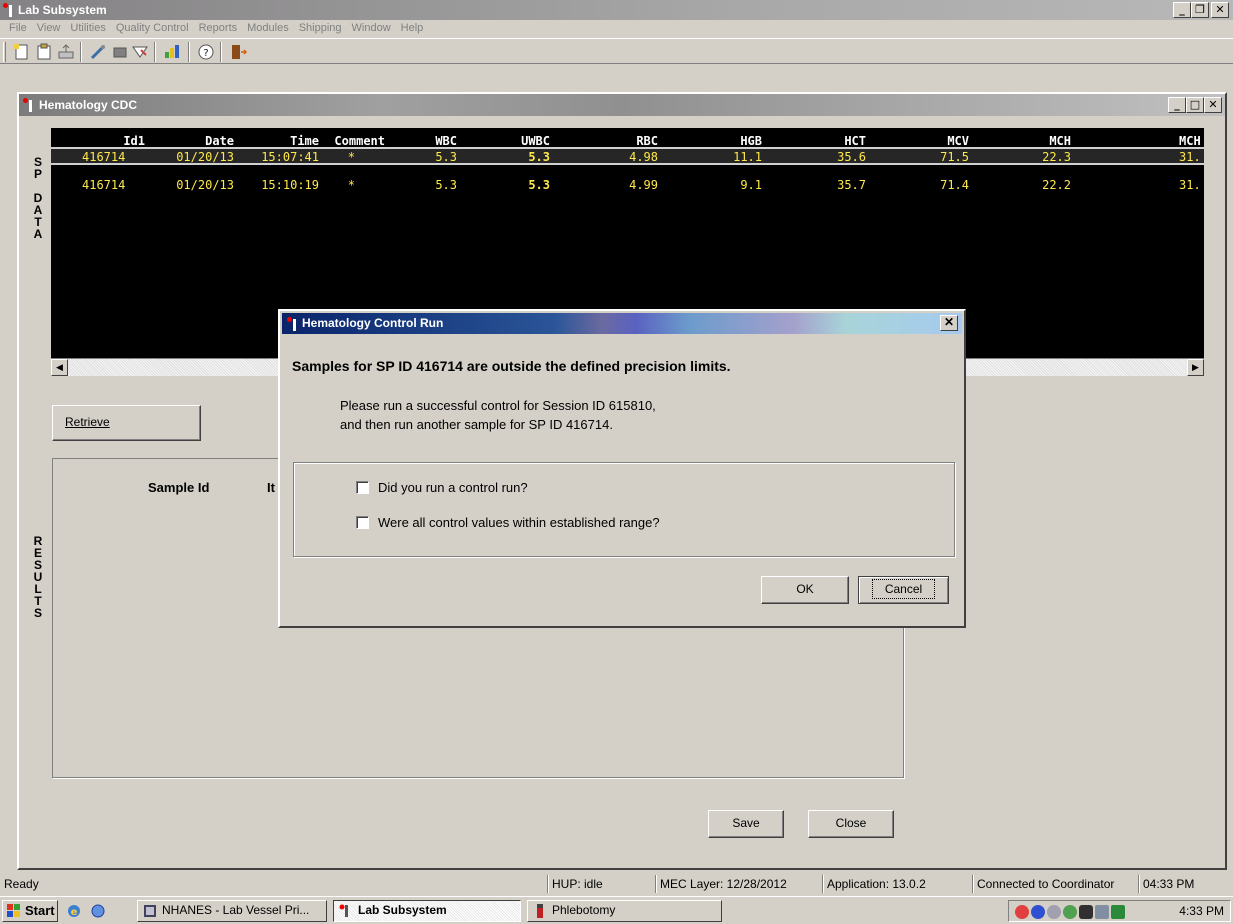 The width and height of the screenshot is (1233, 924). I want to click on menu-view: View, so click(49, 29).